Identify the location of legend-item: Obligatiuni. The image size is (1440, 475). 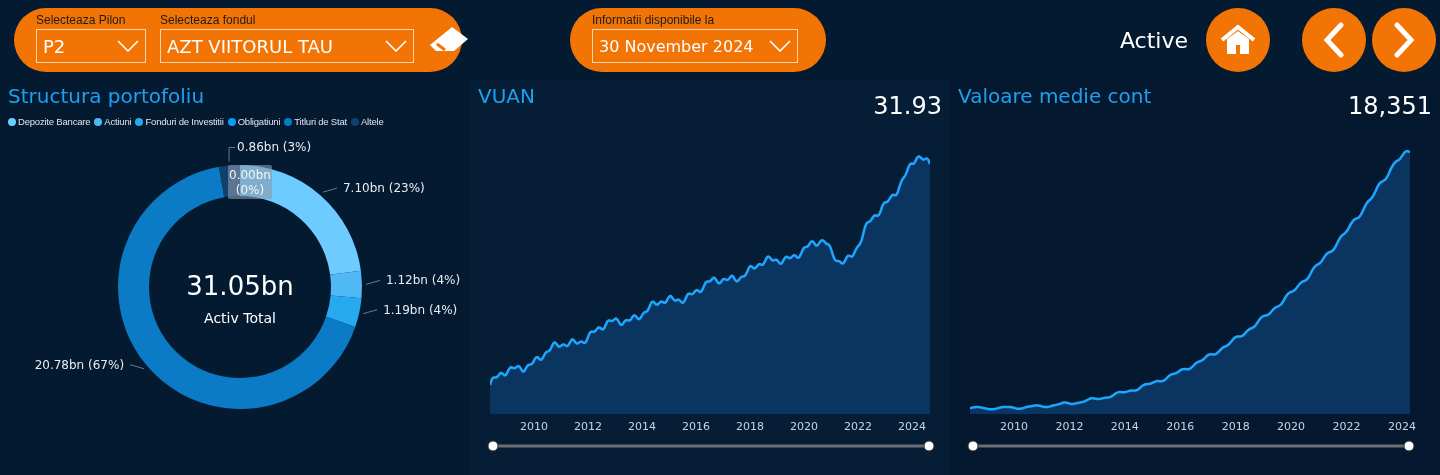
(254, 121).